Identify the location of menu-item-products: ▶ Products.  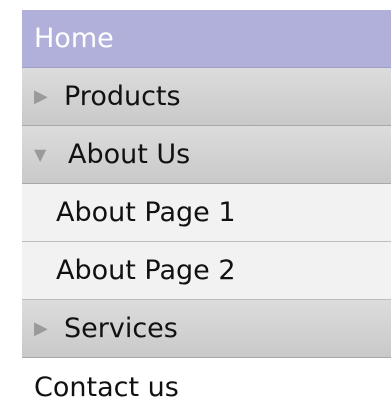
(206, 97).